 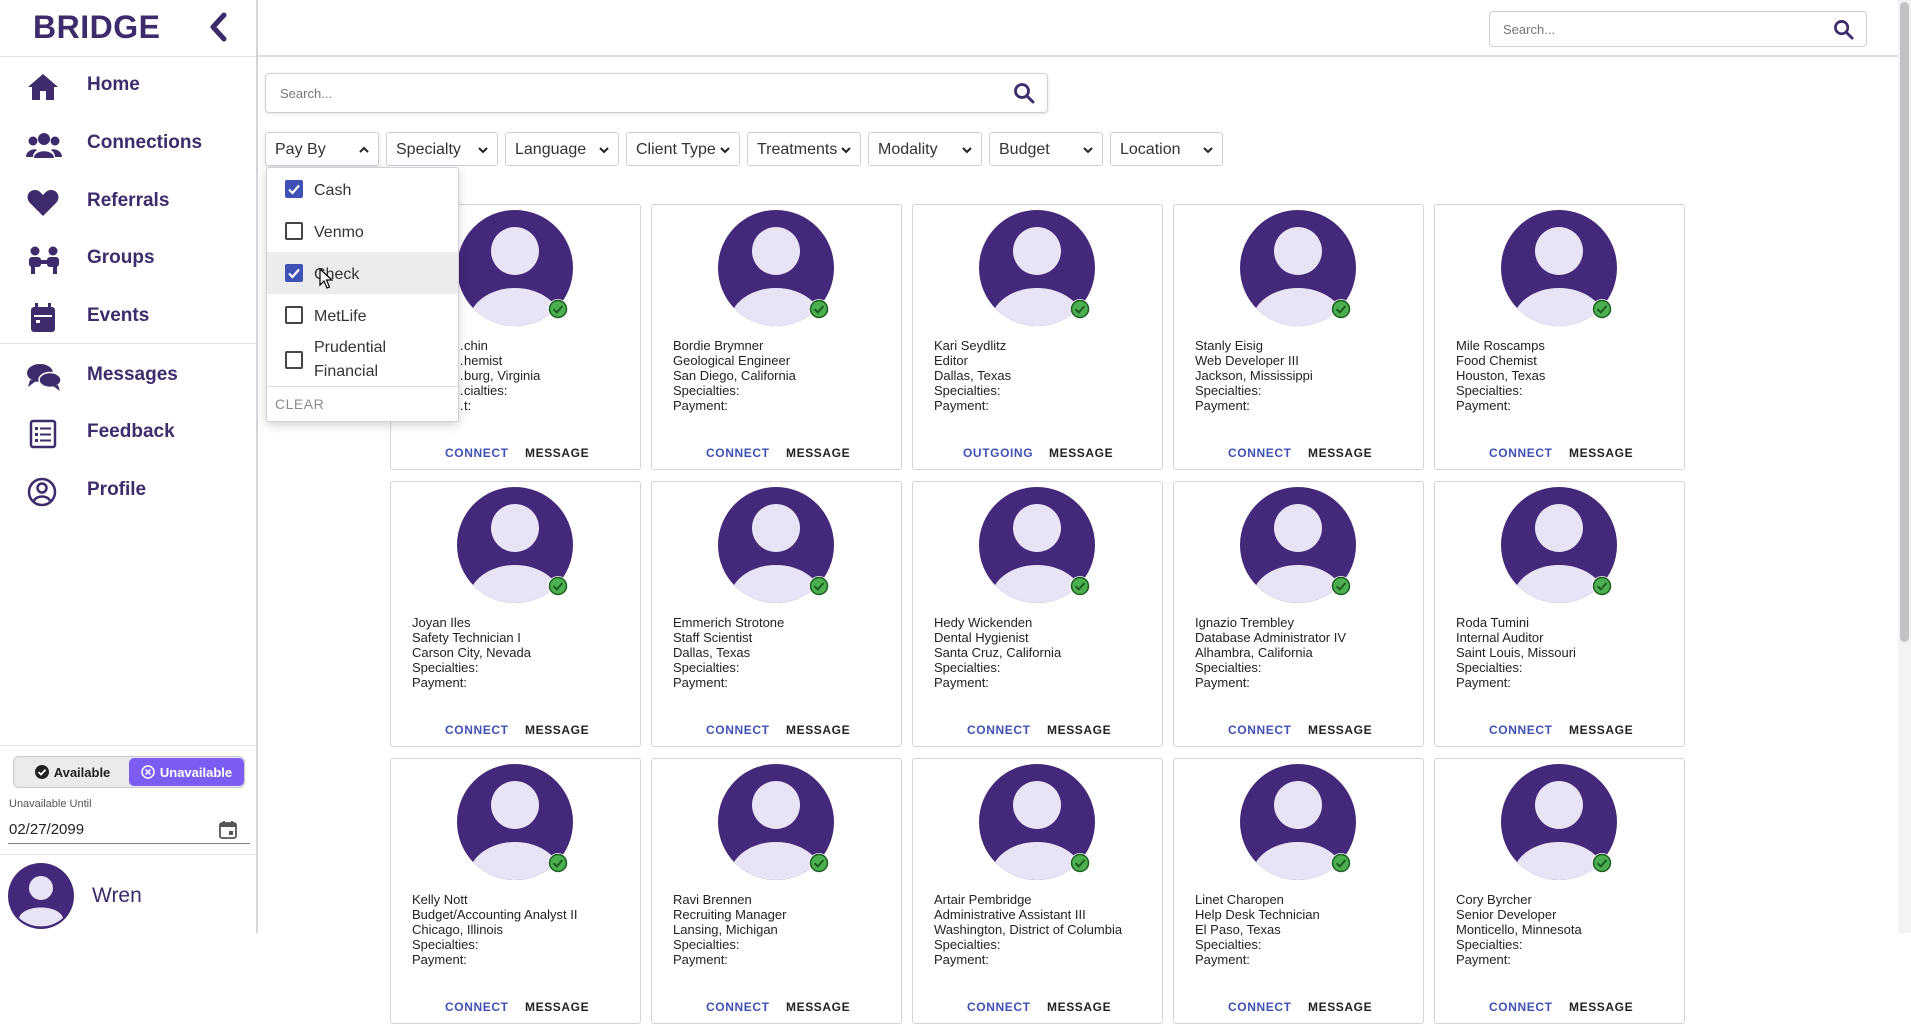 I want to click on sidebar-item-connections: Connections, so click(x=128, y=144).